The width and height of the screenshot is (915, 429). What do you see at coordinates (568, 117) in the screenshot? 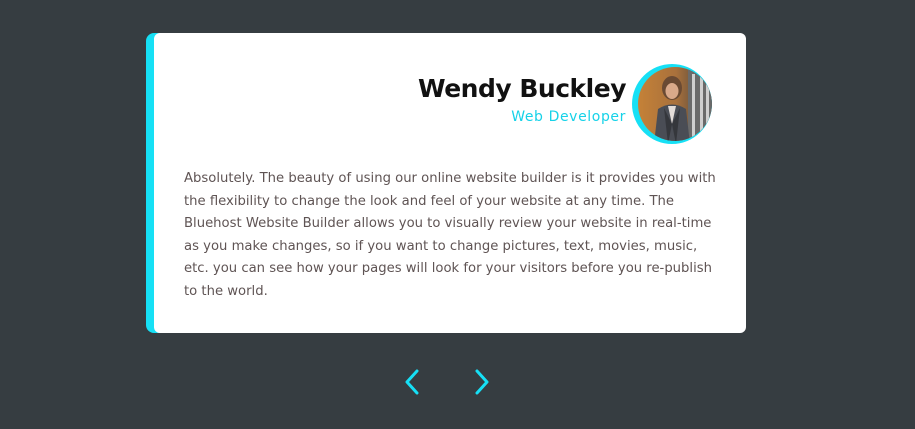
I see `author-role: Web Developer` at bounding box center [568, 117].